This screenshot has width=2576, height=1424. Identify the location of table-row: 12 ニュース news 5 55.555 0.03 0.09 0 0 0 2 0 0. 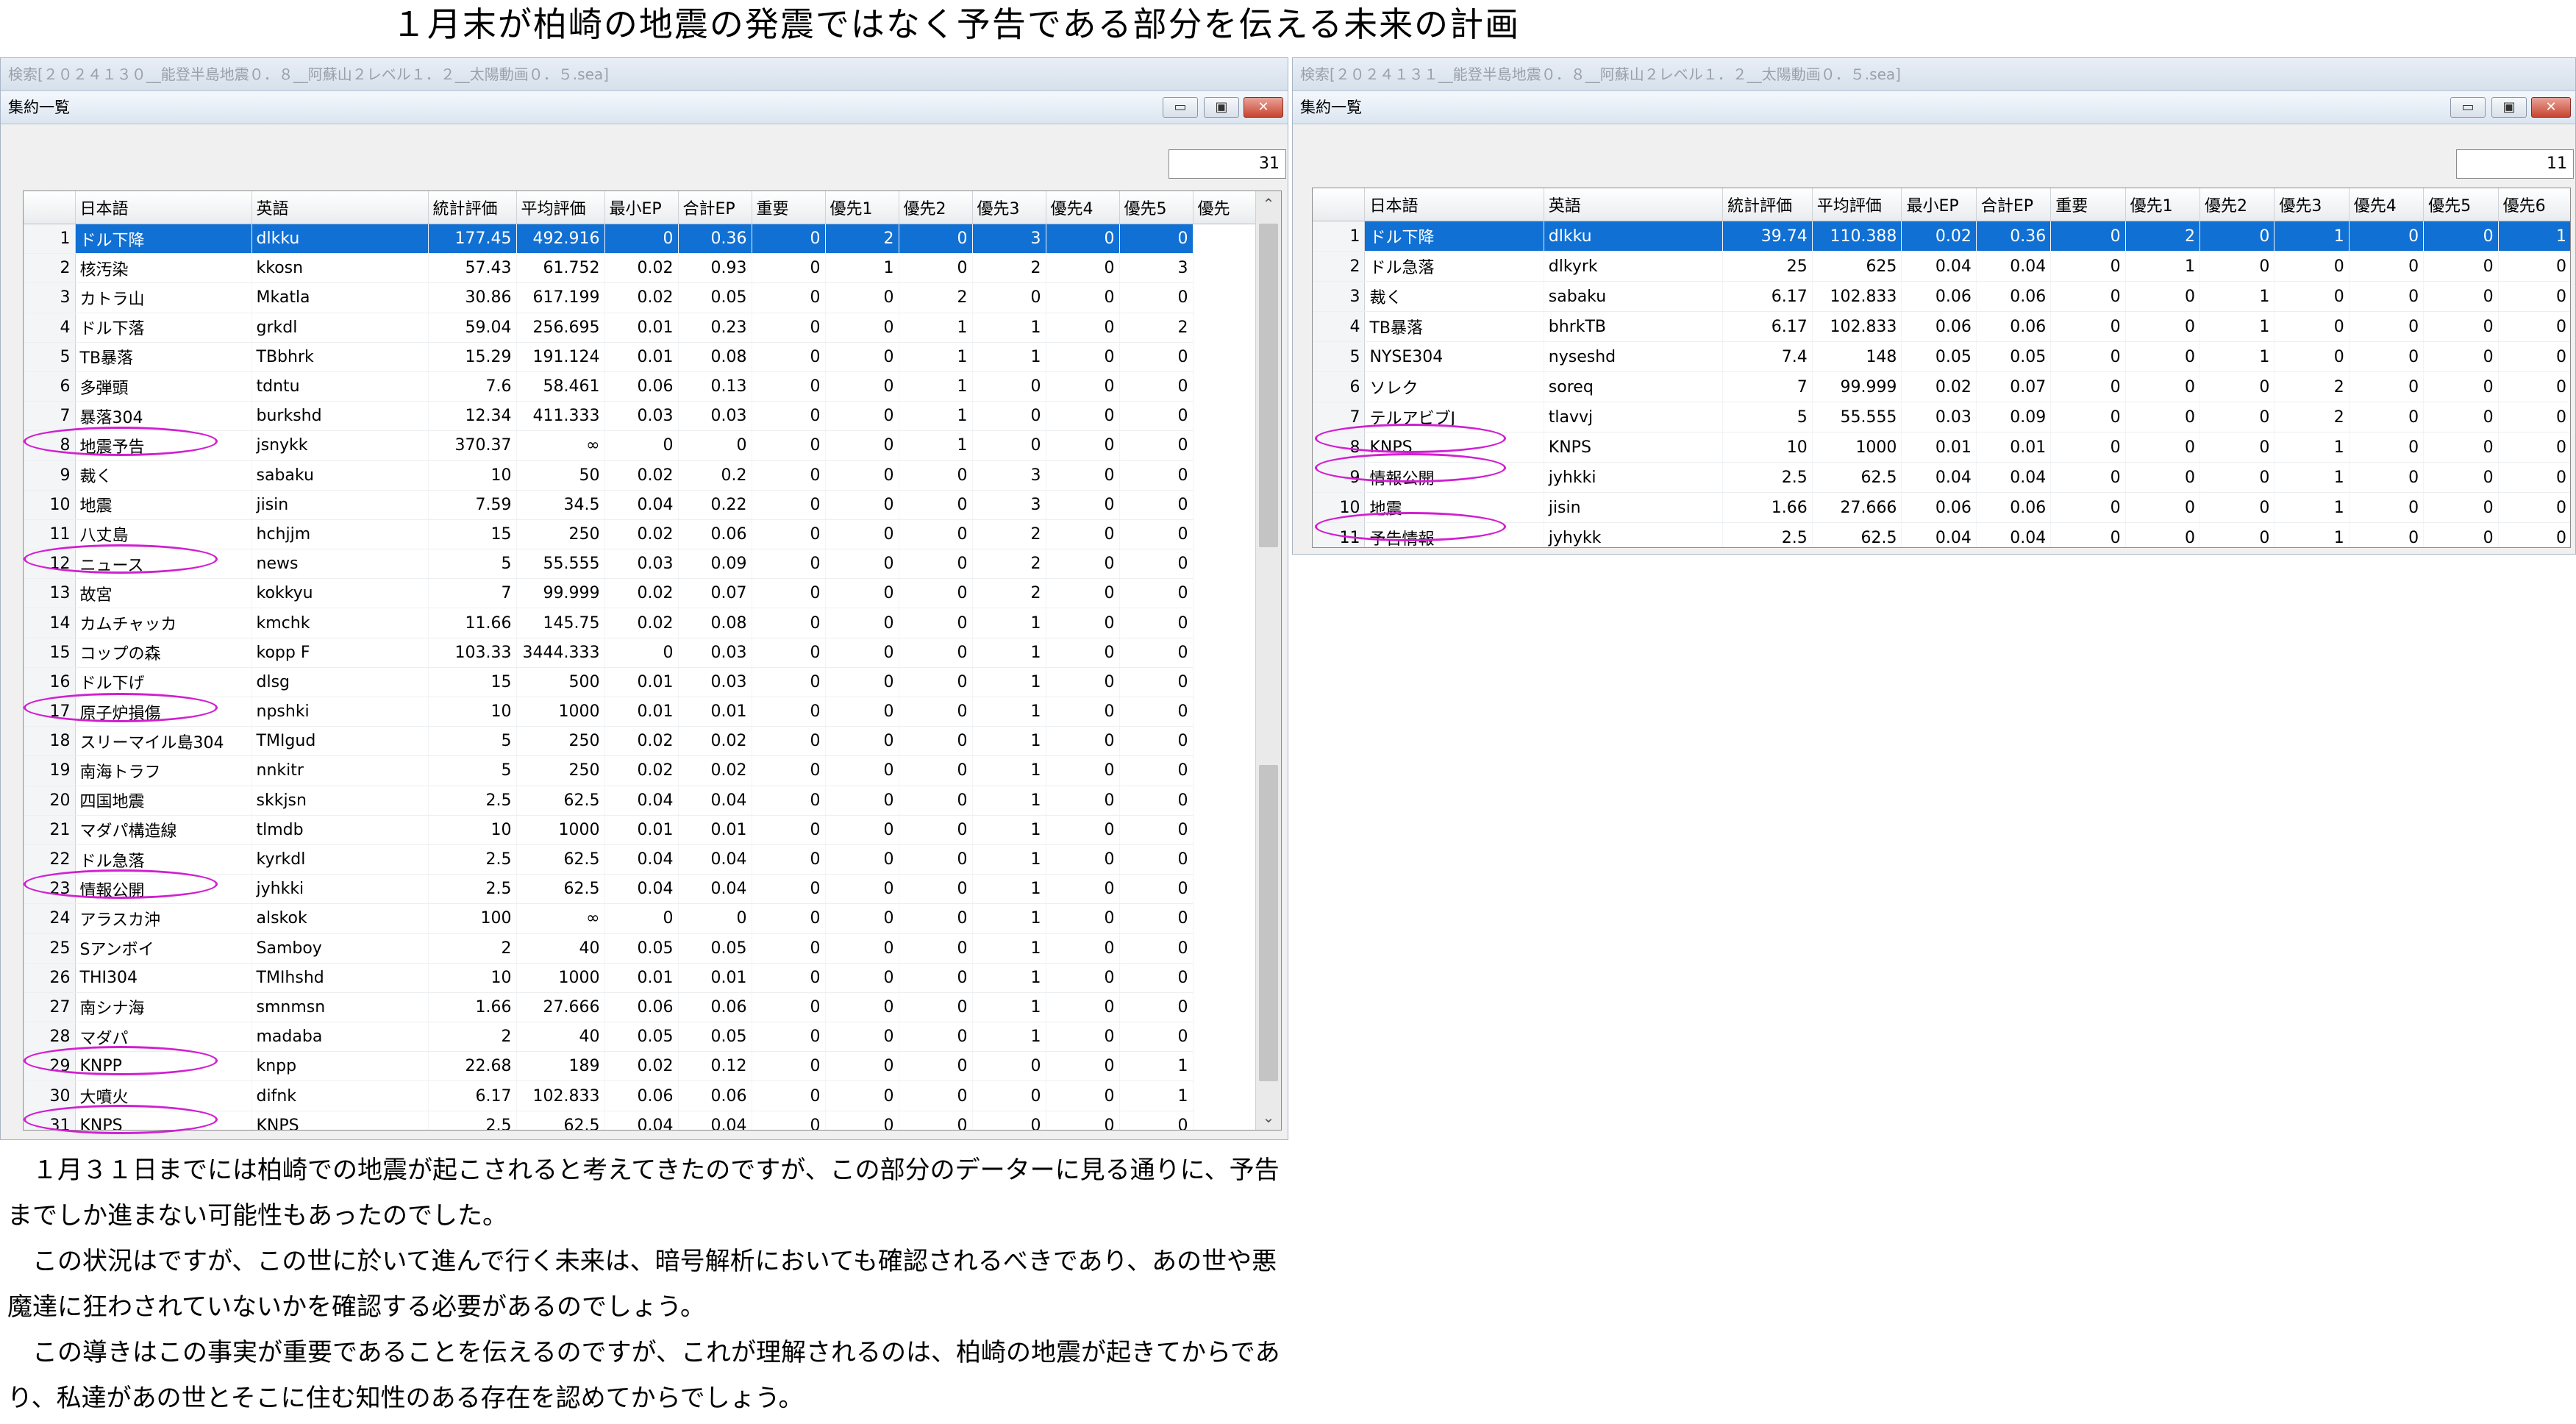
(640, 564).